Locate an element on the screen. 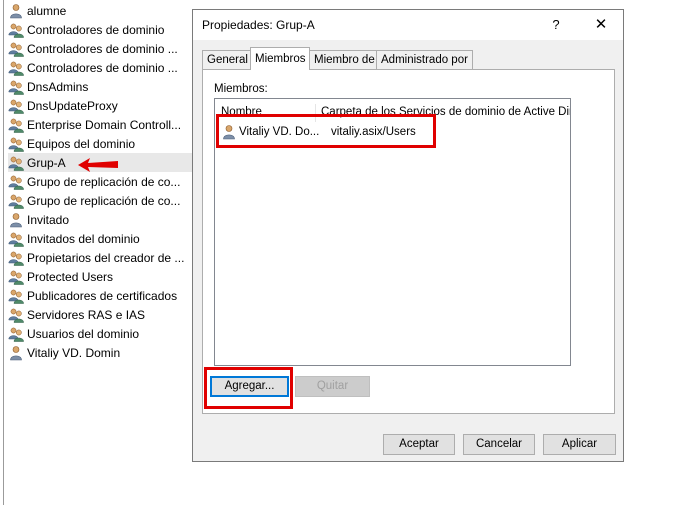 Image resolution: width=694 pixels, height=505 pixels. tree-item-label: Protected Users is located at coordinates (70, 276).